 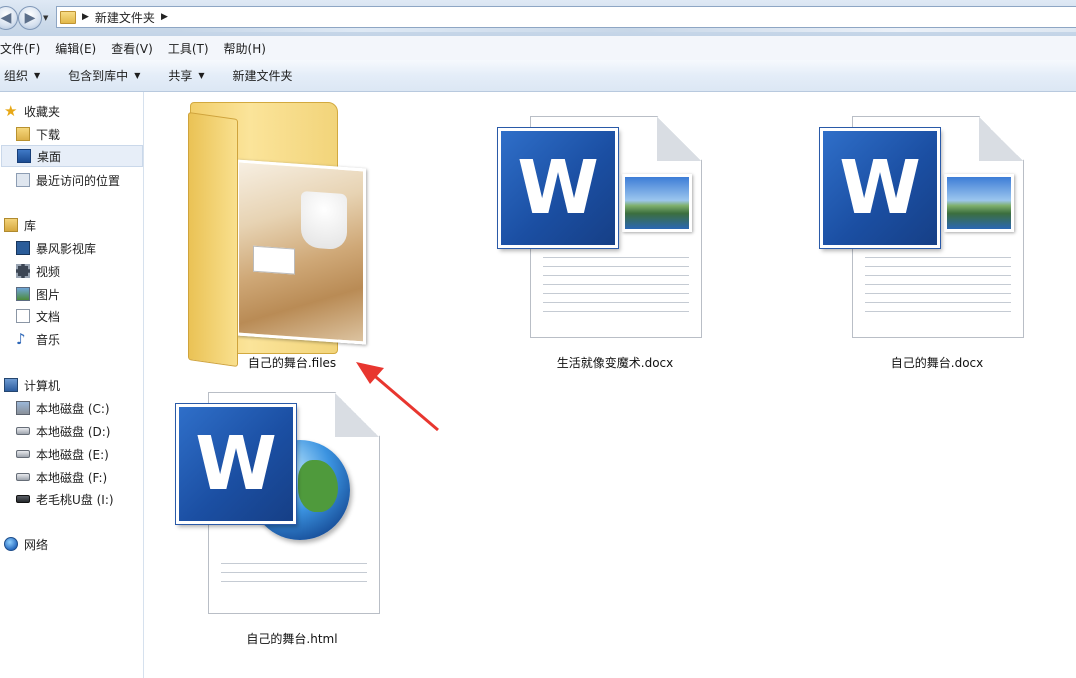 What do you see at coordinates (49, 156) in the screenshot?
I see `sidebar-item-label: 桌面` at bounding box center [49, 156].